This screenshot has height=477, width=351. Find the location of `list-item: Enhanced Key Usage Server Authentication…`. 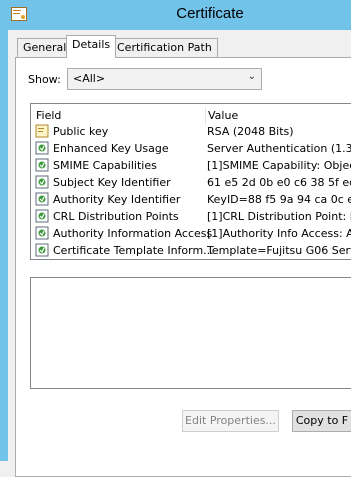

list-item: Enhanced Key Usage Server Authentication… is located at coordinates (191, 148).